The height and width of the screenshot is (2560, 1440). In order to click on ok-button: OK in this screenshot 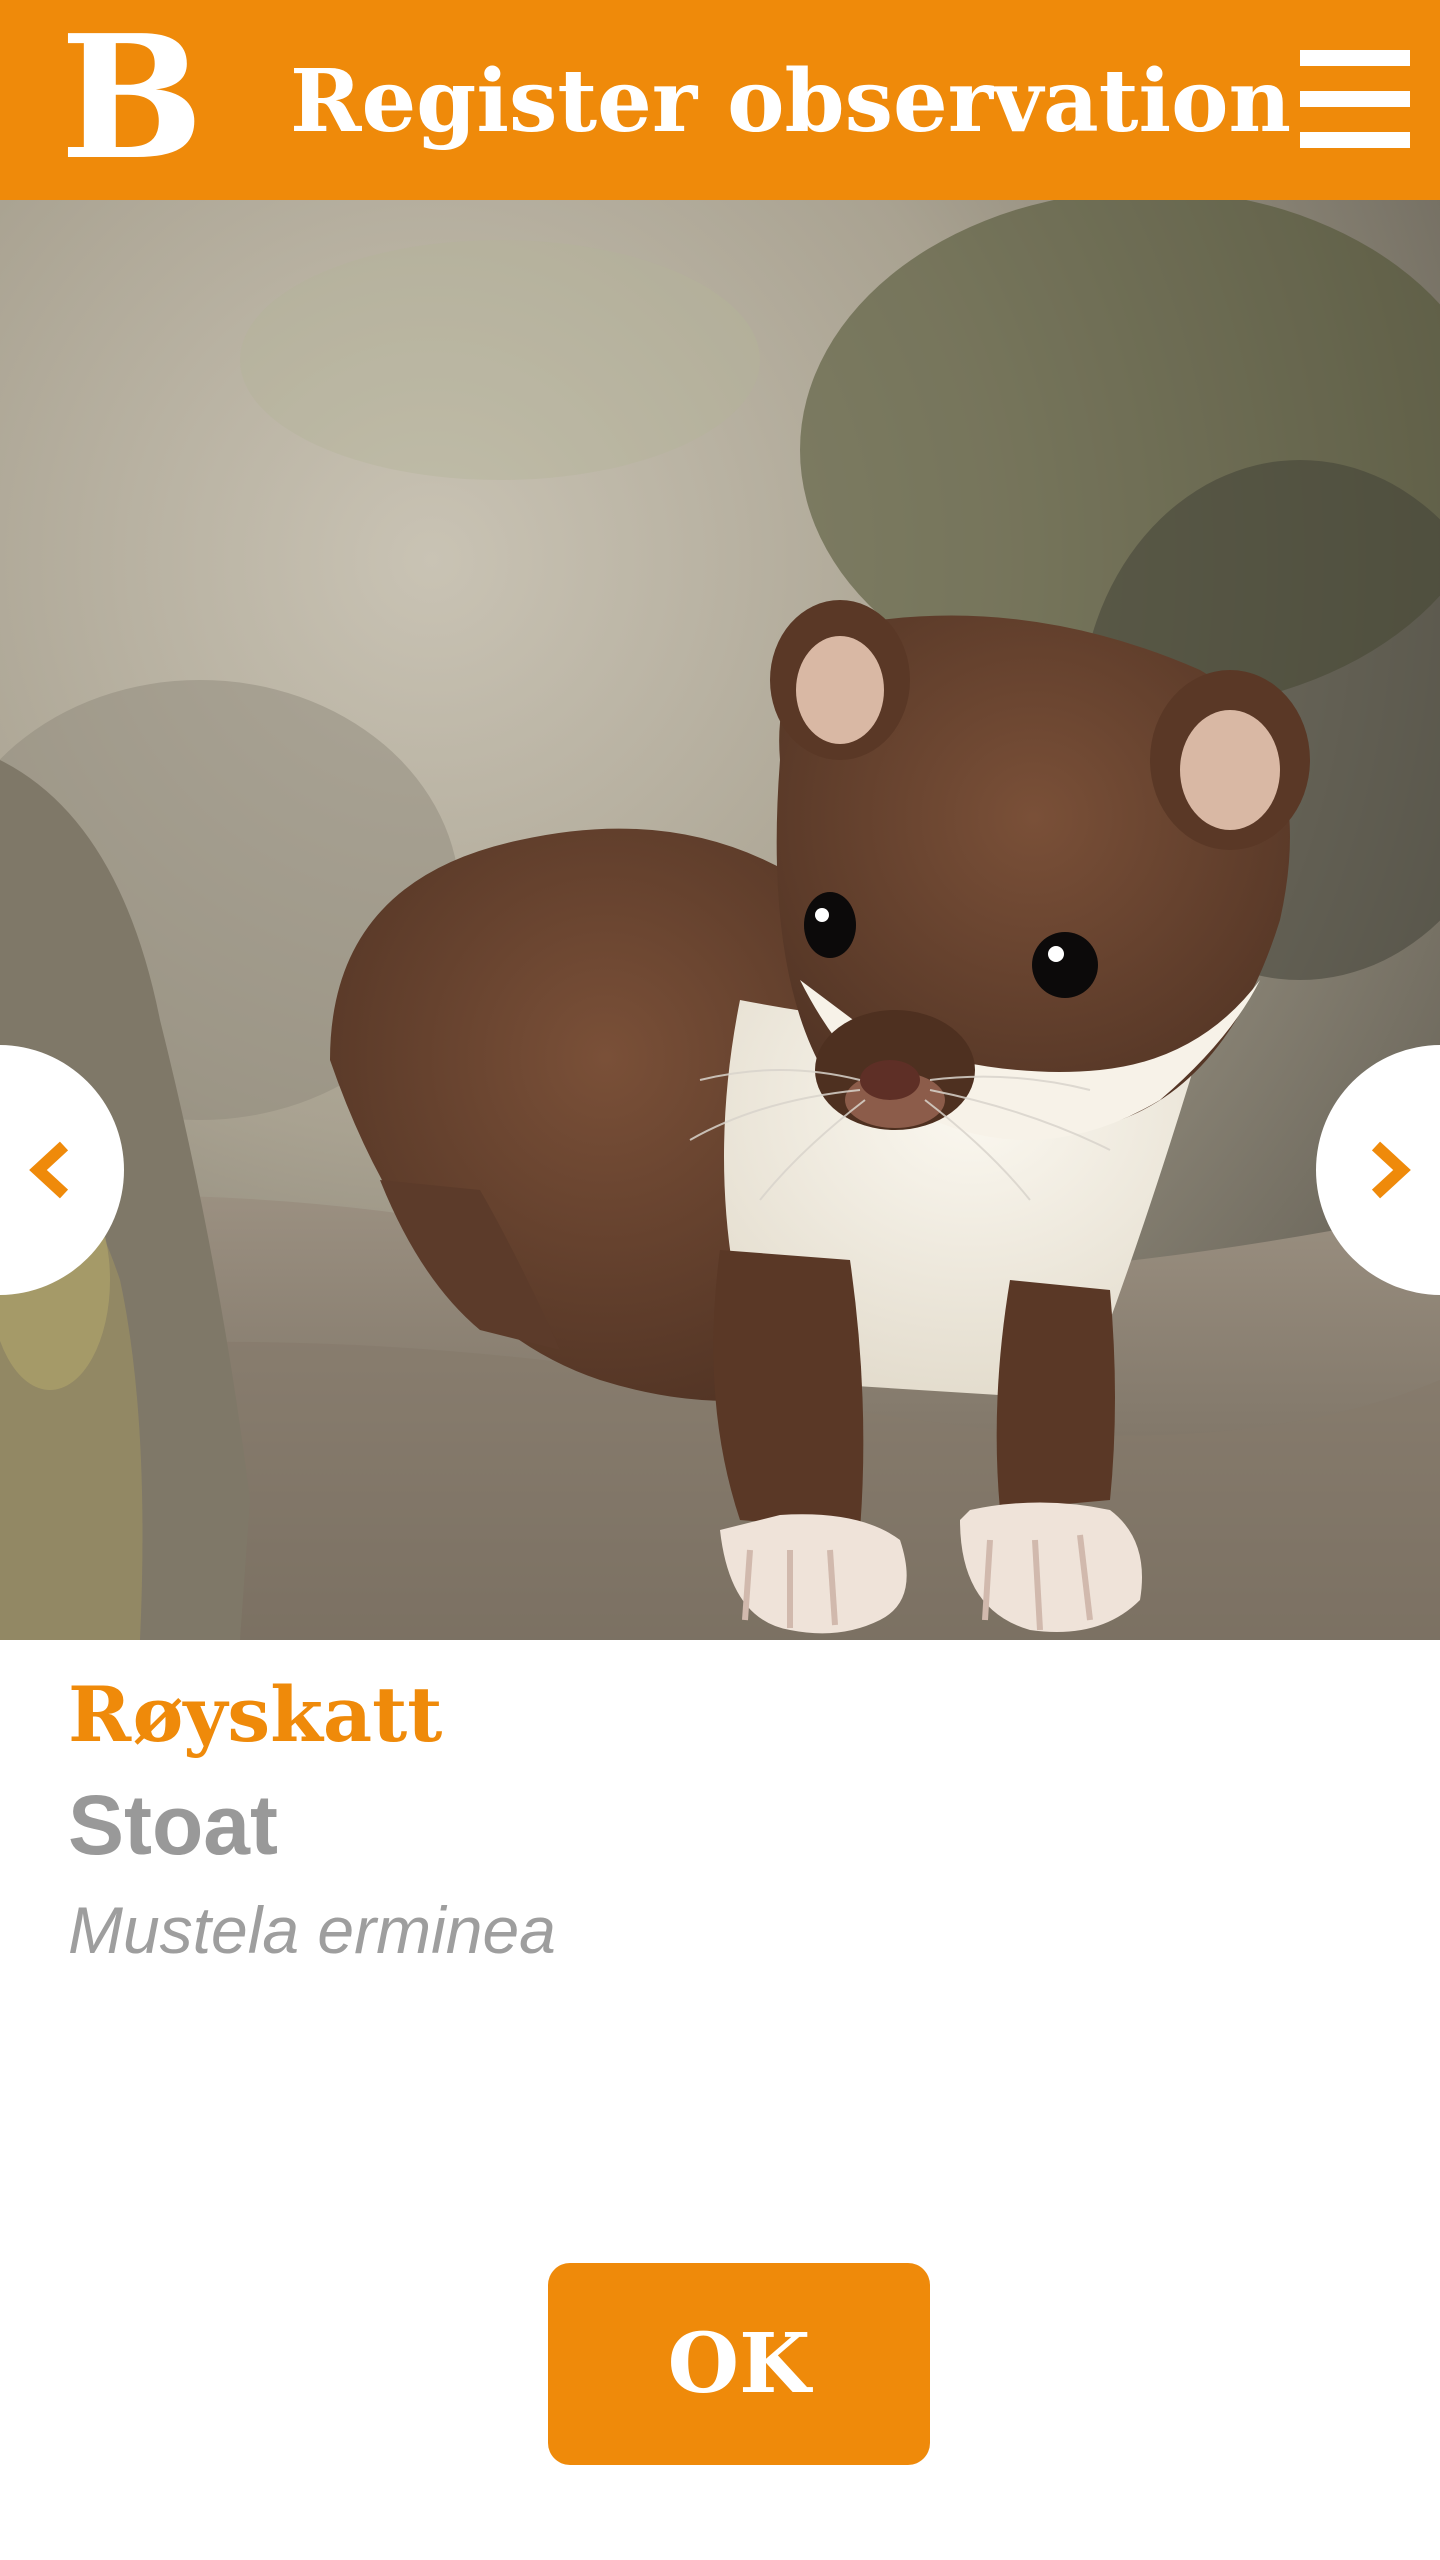, I will do `click(739, 2364)`.